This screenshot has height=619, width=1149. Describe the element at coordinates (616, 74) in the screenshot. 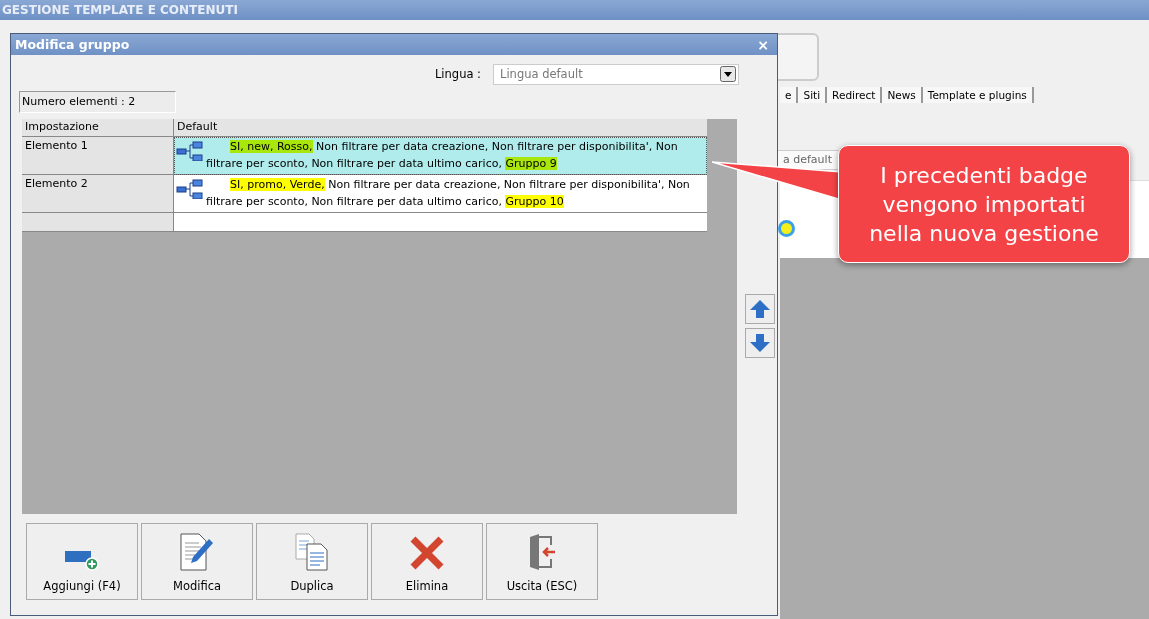

I see `language-dropdown: Lingua default` at that location.